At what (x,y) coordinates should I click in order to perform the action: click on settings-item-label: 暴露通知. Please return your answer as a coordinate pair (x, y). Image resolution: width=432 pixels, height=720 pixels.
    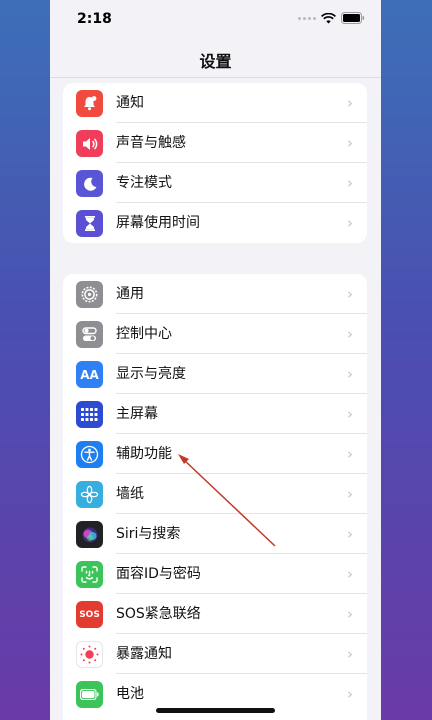
    Looking at the image, I should click on (144, 654).